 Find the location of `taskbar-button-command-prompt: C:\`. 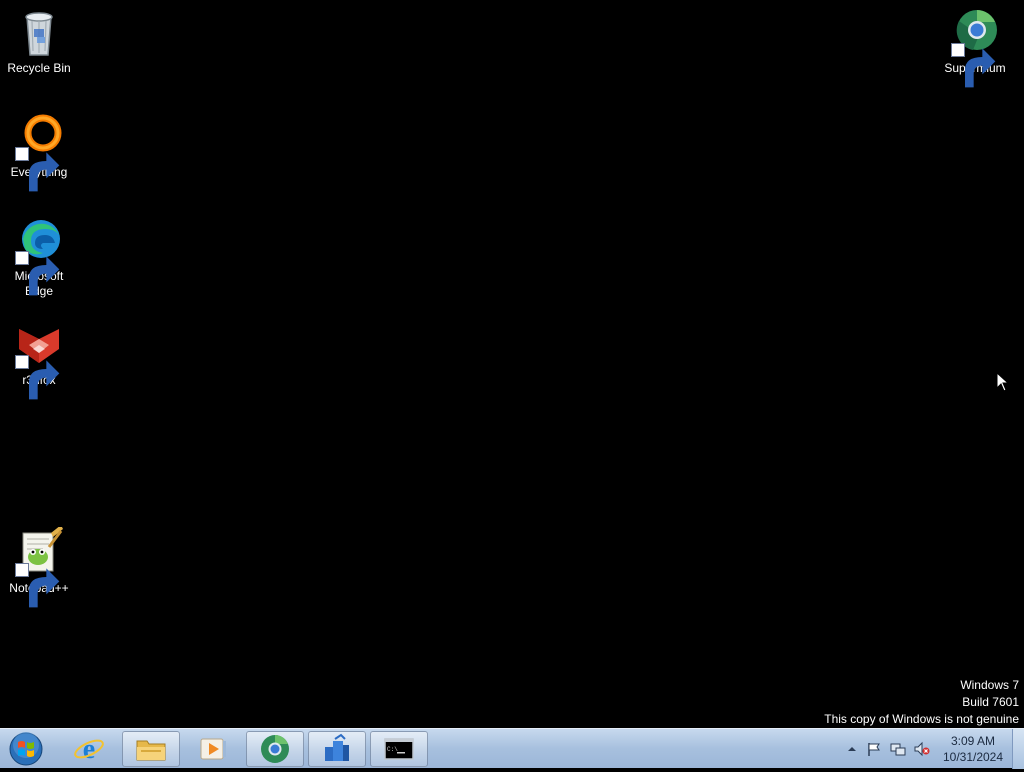

taskbar-button-command-prompt: C:\ is located at coordinates (399, 749).